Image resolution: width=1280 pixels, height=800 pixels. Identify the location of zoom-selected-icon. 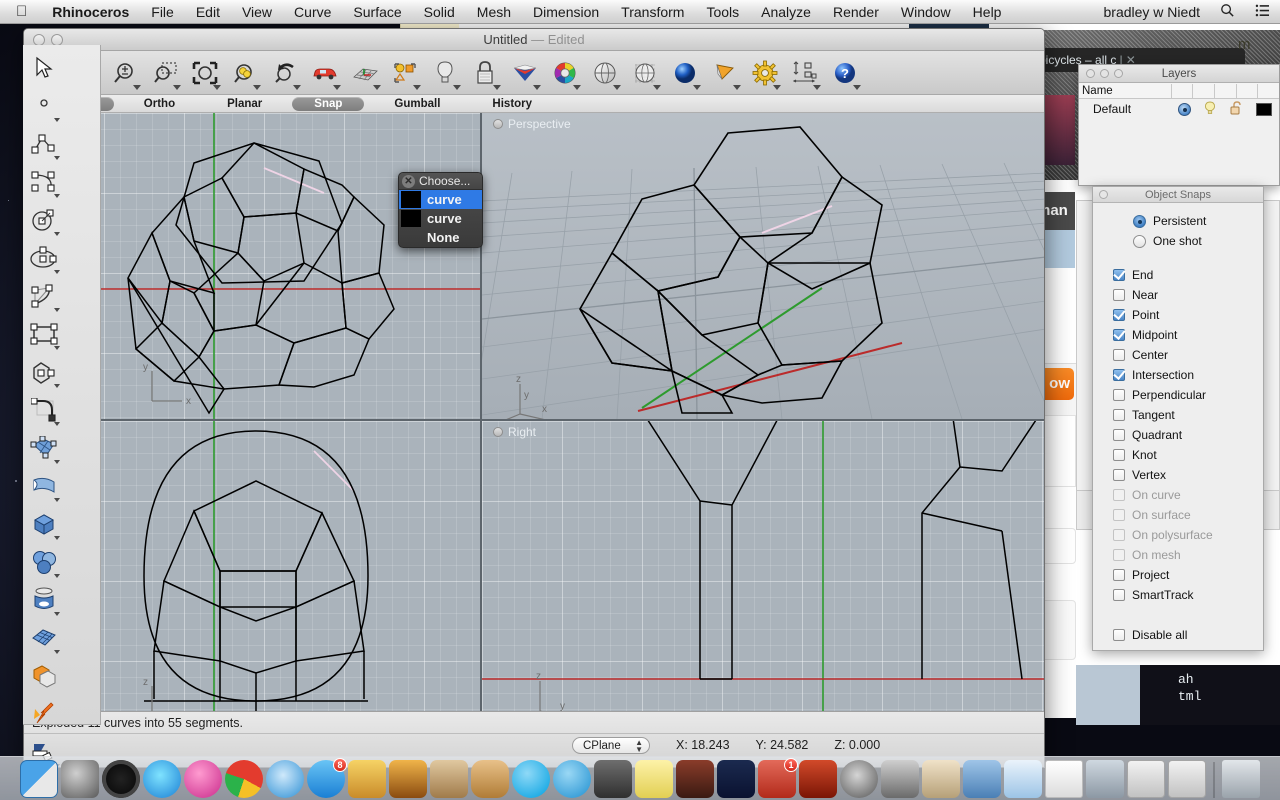
(245, 73).